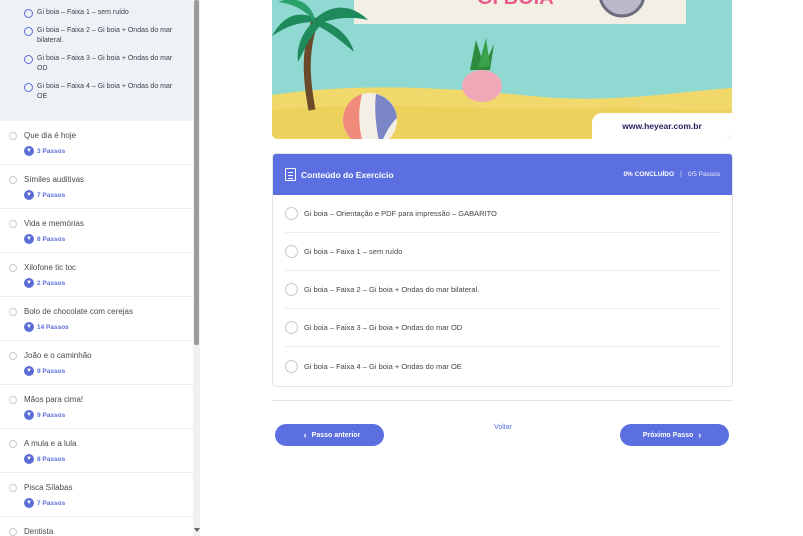  Describe the element at coordinates (99, 363) in the screenshot. I see `lesson-item: João e o caminhão ▼ 9 Passos` at that location.